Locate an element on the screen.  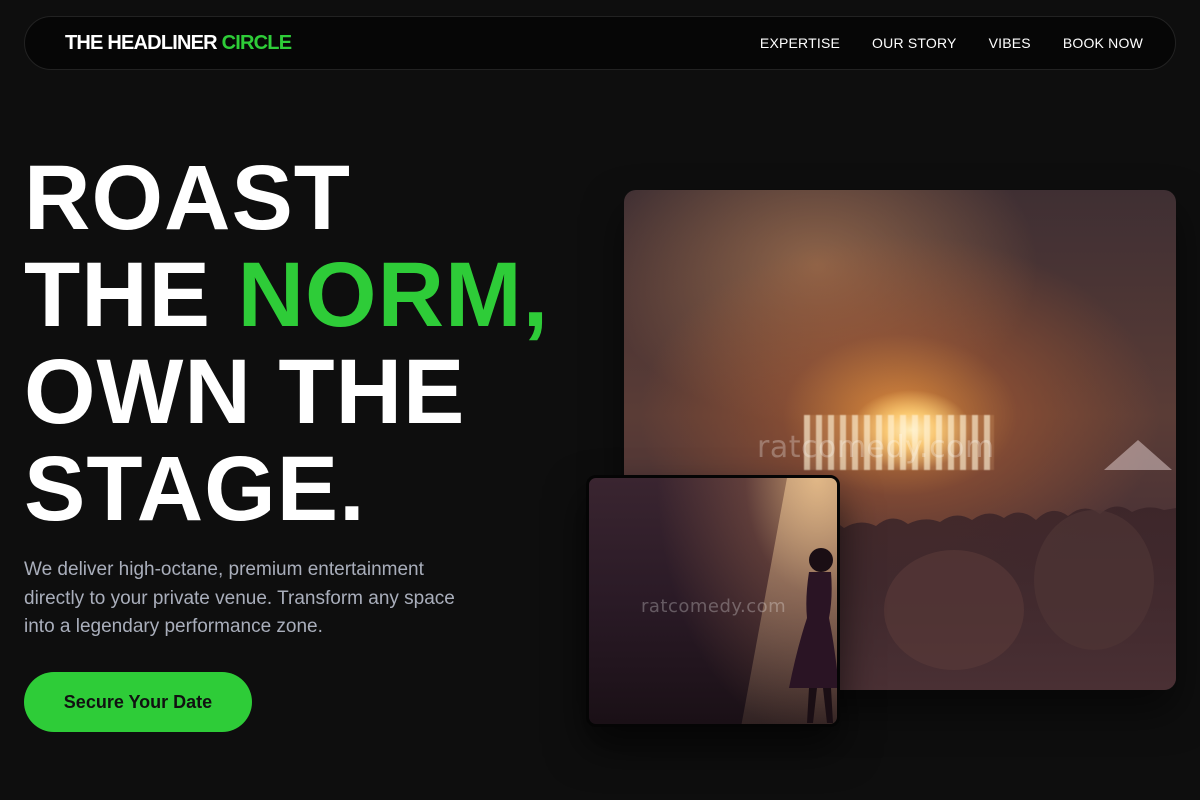
performer-on-stage-image: ratcomedy.com is located at coordinates (713, 601).